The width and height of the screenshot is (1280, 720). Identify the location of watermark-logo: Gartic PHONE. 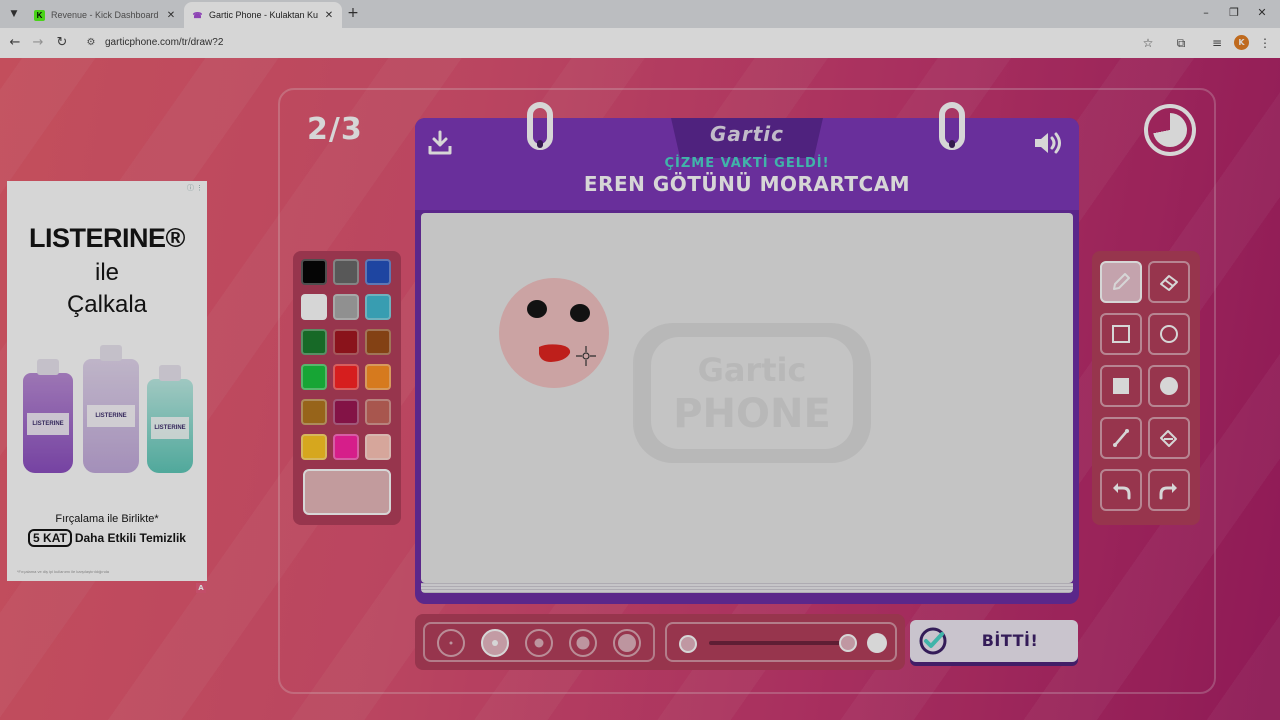
(752, 393).